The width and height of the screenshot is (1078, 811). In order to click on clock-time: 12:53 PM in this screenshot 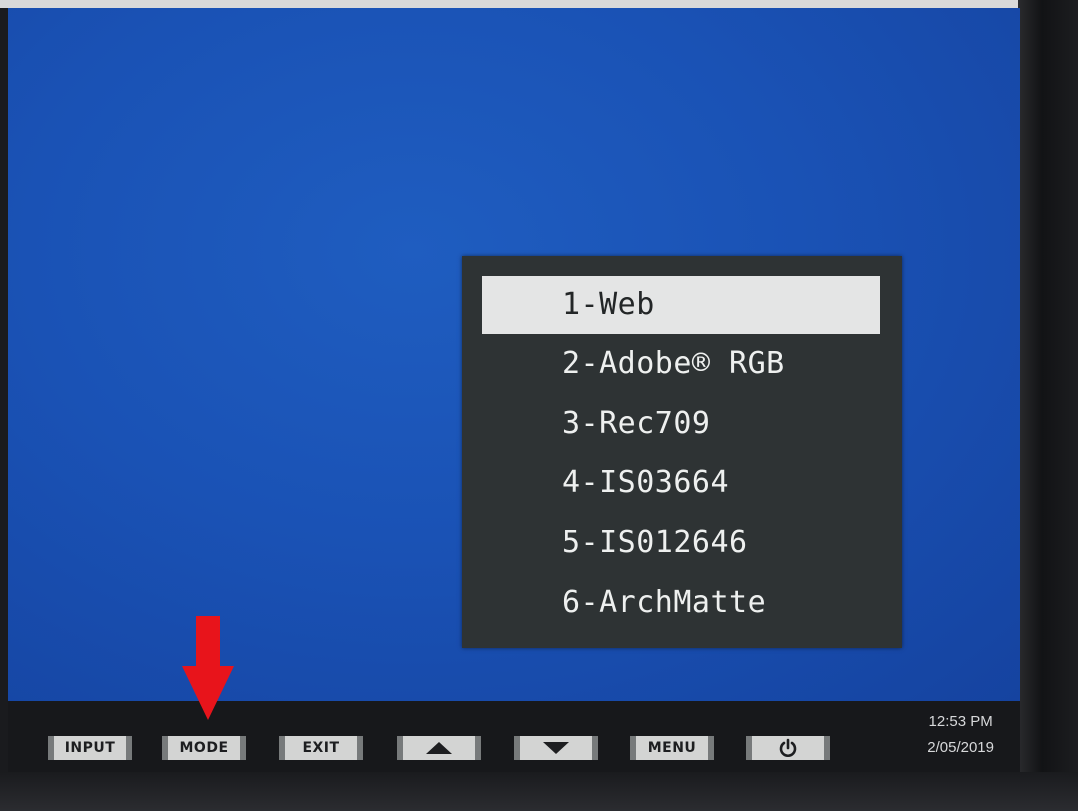, I will do `click(960, 721)`.